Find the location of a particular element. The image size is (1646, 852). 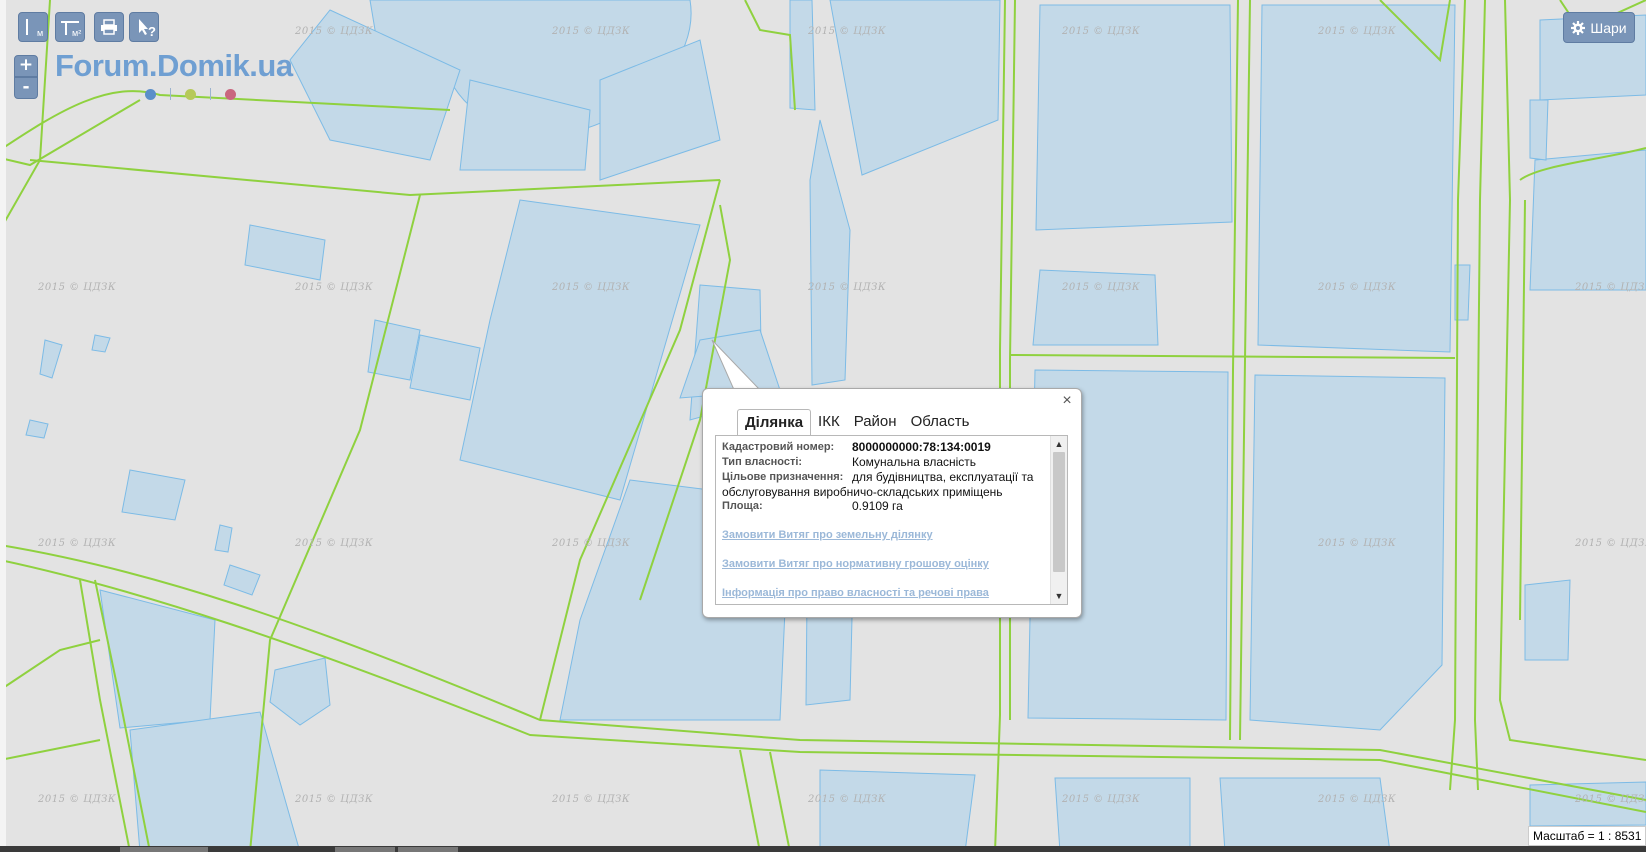

area-value: 0.9109 га is located at coordinates (877, 506).